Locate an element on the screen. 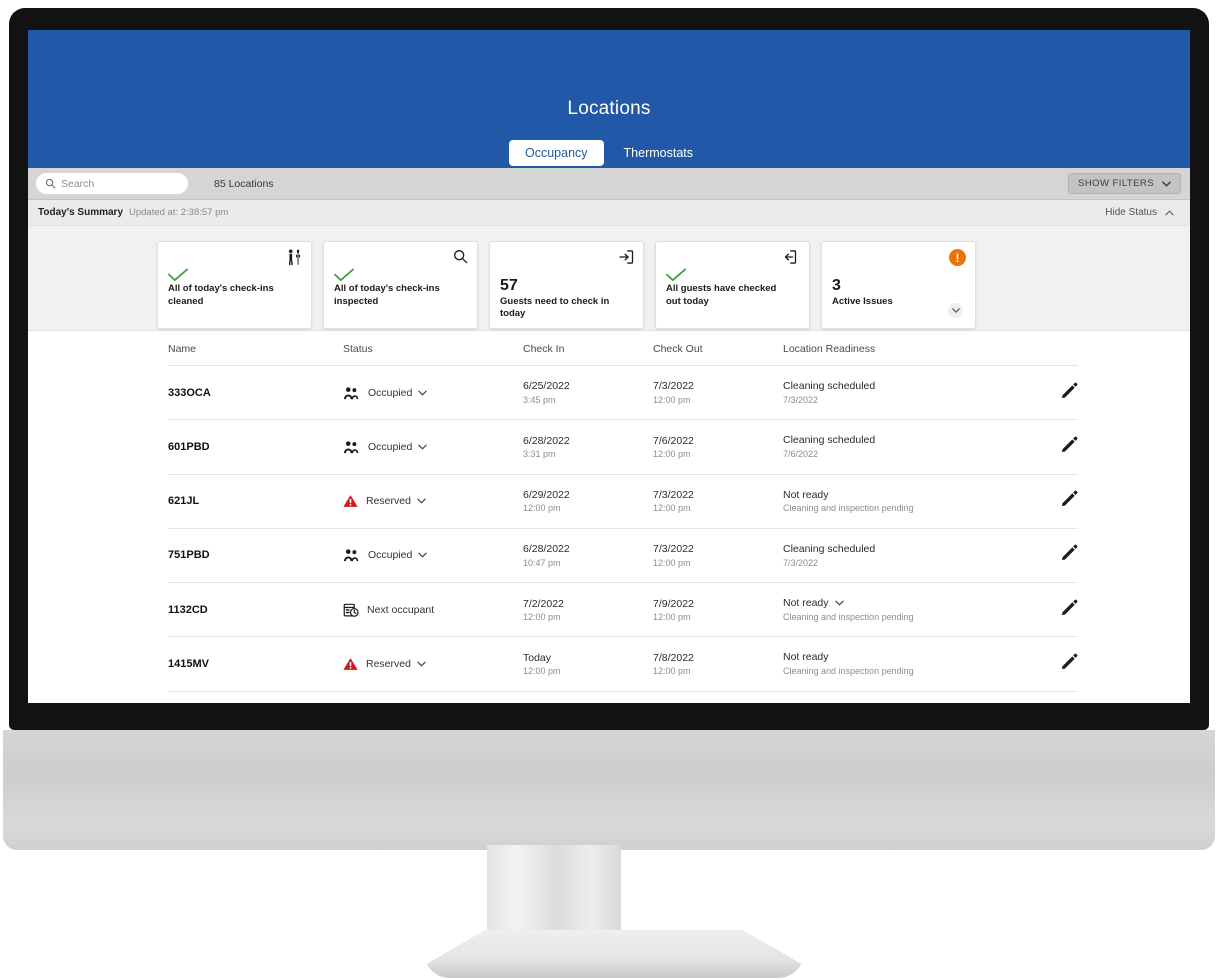 Image resolution: width=1218 pixels, height=980 pixels. summary-card-inspected: All of today's check-ins inspected is located at coordinates (400, 285).